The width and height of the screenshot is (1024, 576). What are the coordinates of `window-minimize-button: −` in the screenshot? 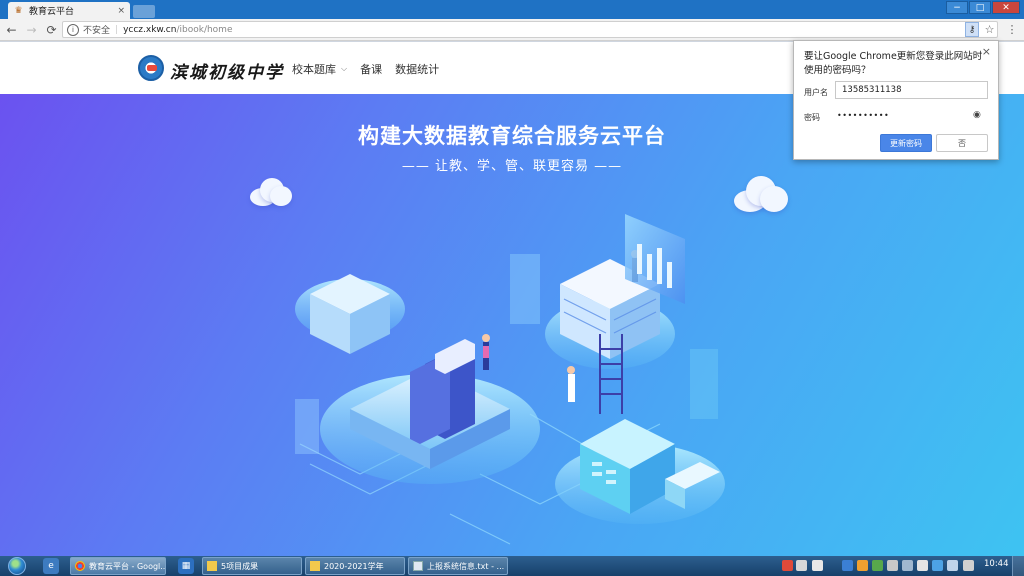 It's located at (957, 7).